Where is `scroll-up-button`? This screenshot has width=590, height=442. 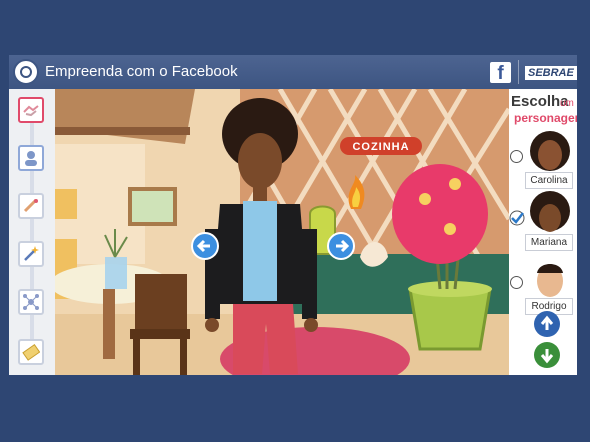 scroll-up-button is located at coordinates (547, 324).